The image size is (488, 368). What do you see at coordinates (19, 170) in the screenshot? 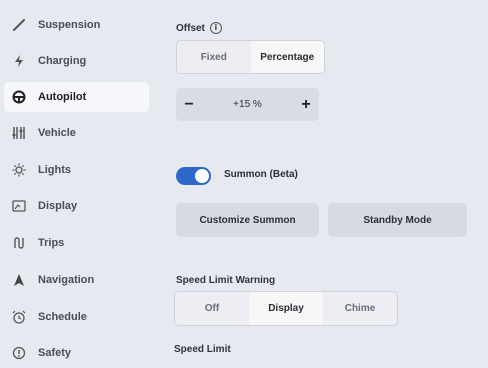
I see `sun-icon` at bounding box center [19, 170].